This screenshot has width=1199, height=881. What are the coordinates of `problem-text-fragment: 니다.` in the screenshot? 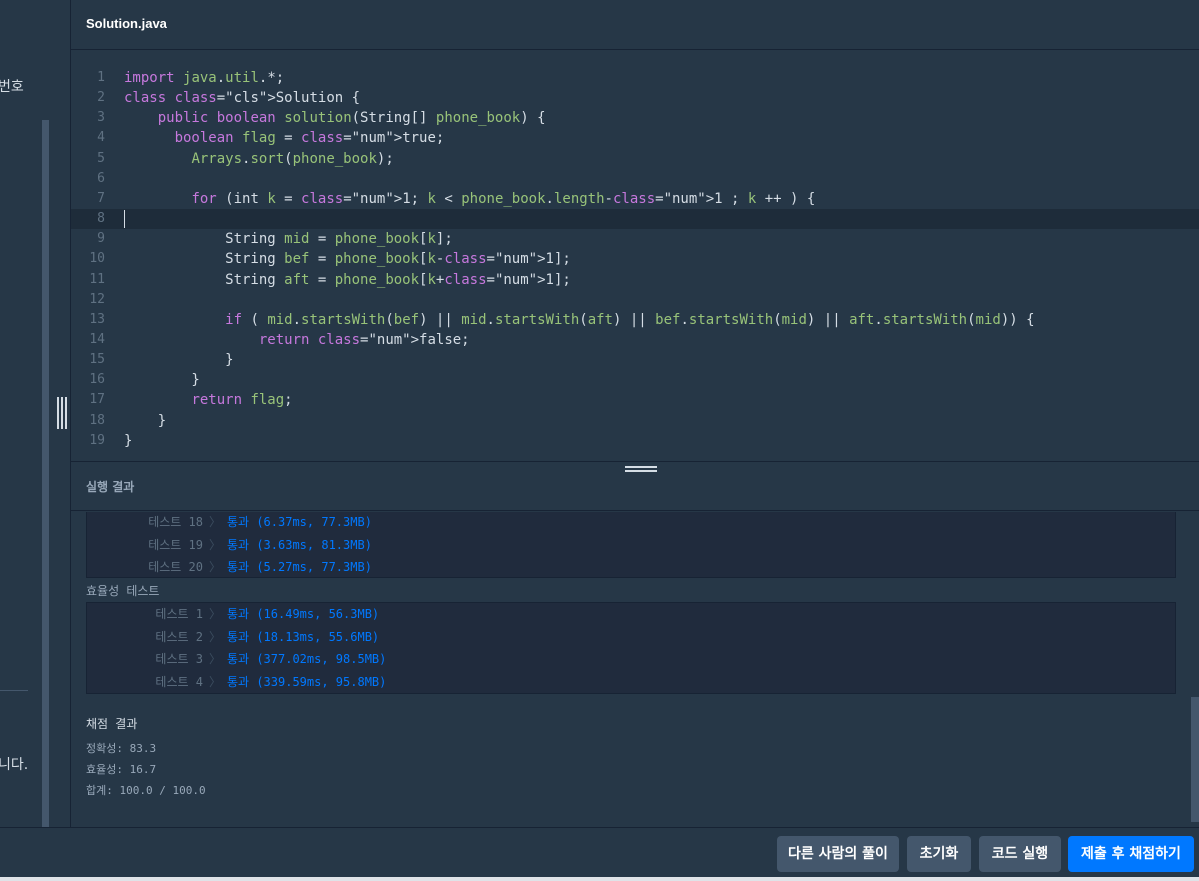 It's located at (14, 765).